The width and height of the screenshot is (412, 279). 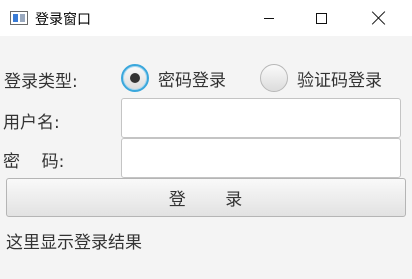 What do you see at coordinates (63, 20) in the screenshot?
I see `window-title: 登录窗口` at bounding box center [63, 20].